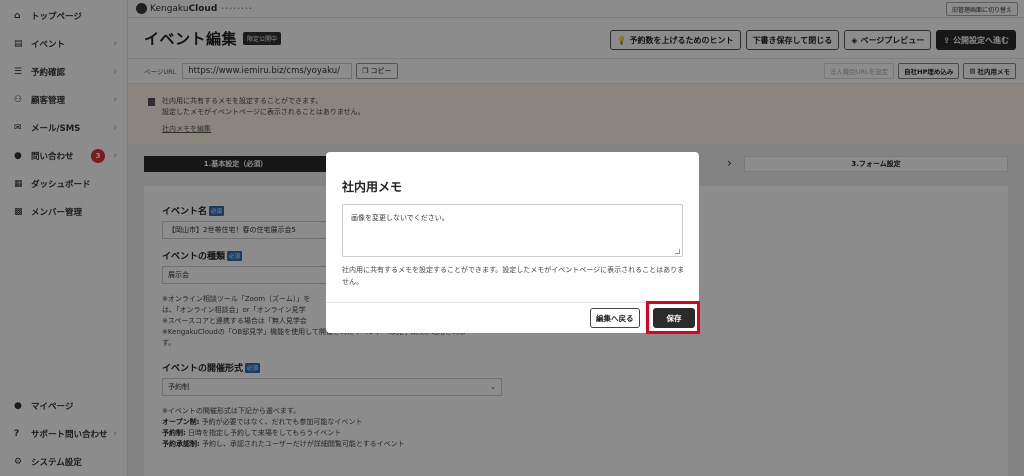 Image resolution: width=1024 pixels, height=476 pixels. Describe the element at coordinates (372, 187) in the screenshot. I see `modal-title: 社内用メモ` at that location.